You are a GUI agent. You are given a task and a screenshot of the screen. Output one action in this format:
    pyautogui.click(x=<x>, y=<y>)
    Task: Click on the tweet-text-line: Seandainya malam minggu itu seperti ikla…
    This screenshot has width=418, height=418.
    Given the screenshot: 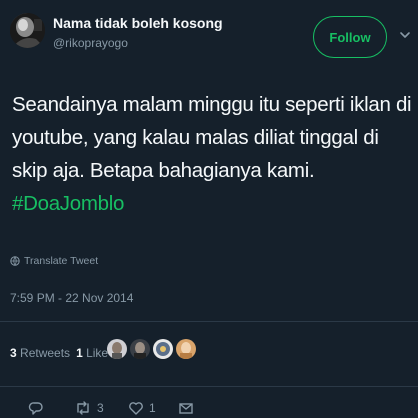 What is the action you would take?
    pyautogui.click(x=212, y=104)
    